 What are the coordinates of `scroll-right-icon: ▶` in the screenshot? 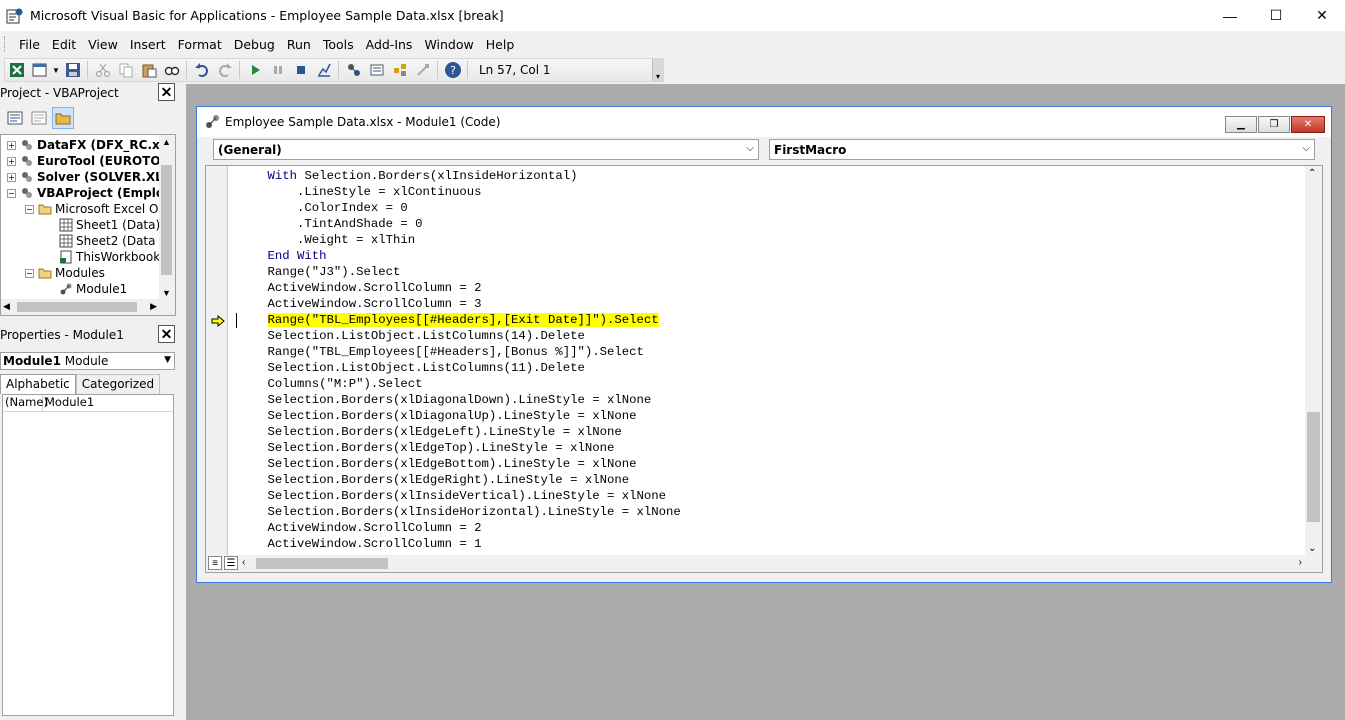 It's located at (153, 306).